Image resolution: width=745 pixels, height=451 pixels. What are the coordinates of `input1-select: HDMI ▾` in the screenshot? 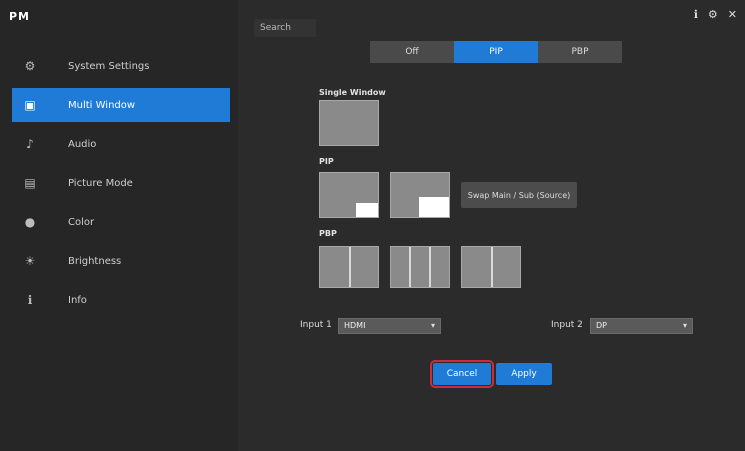 It's located at (389, 326).